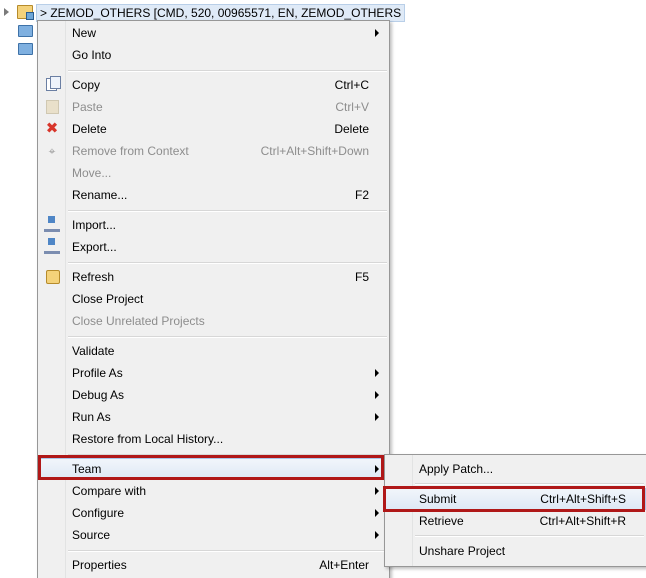  I want to click on menu-item-label: Delete, so click(89, 129).